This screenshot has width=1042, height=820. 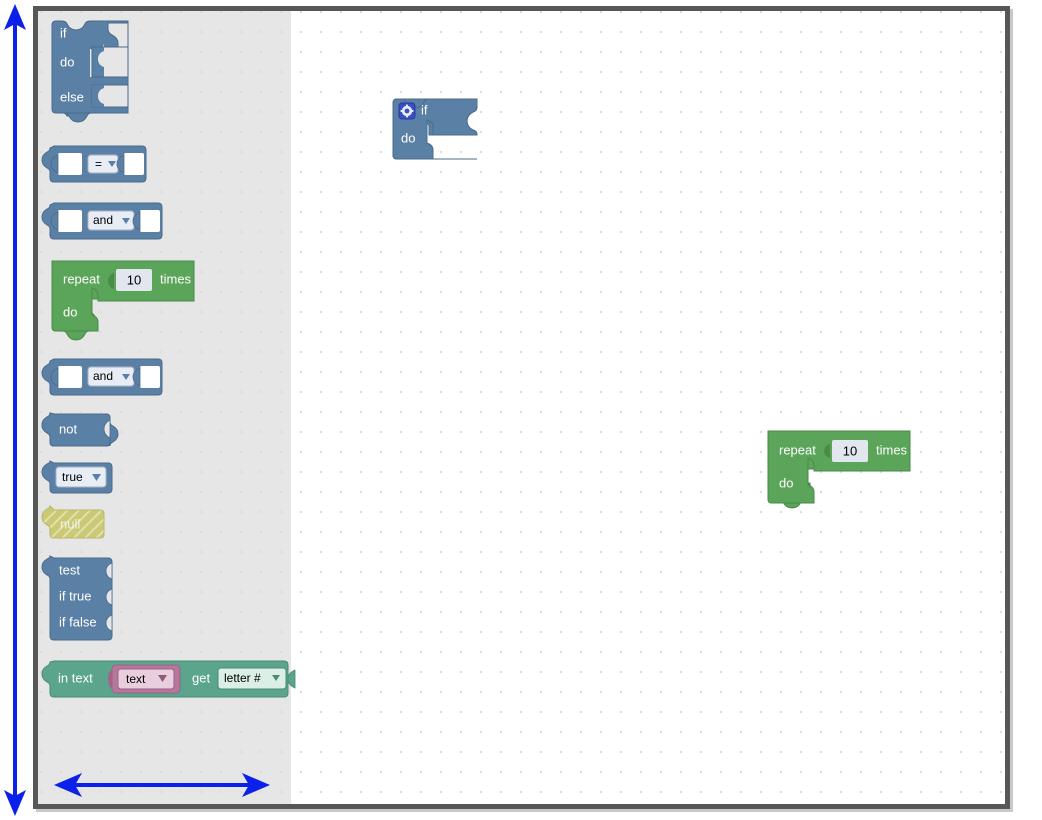 What do you see at coordinates (441, 132) in the screenshot?
I see `workspace-block-if-do: if do` at bounding box center [441, 132].